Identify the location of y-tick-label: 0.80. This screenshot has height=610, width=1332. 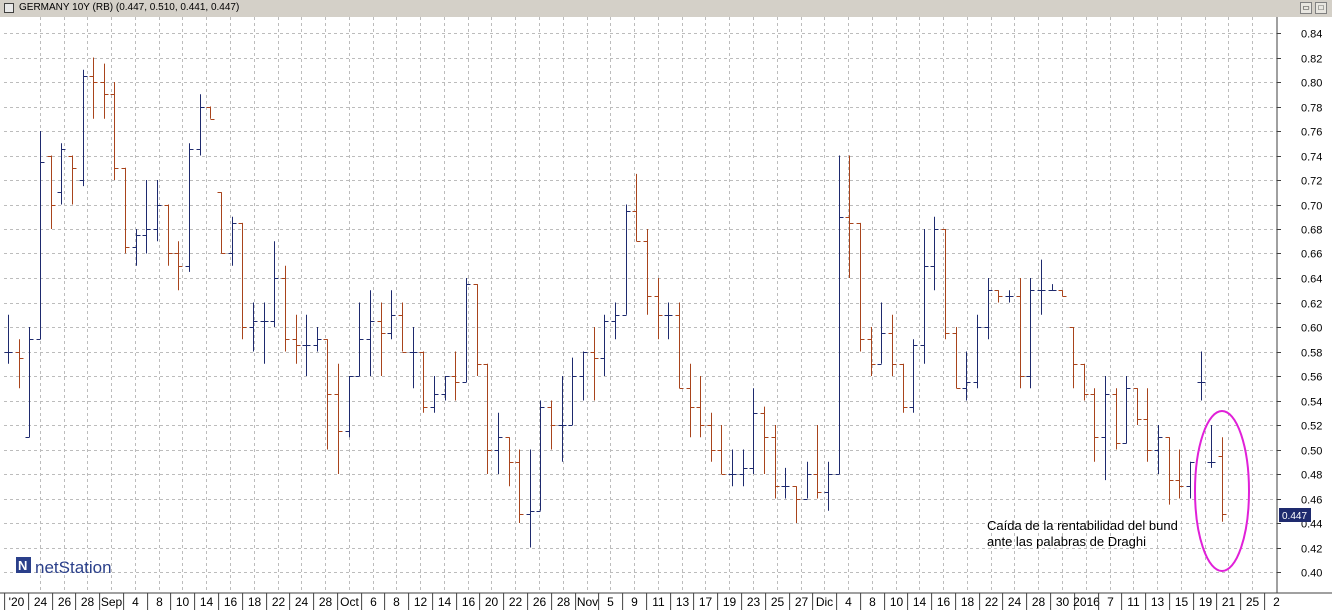
(1311, 84).